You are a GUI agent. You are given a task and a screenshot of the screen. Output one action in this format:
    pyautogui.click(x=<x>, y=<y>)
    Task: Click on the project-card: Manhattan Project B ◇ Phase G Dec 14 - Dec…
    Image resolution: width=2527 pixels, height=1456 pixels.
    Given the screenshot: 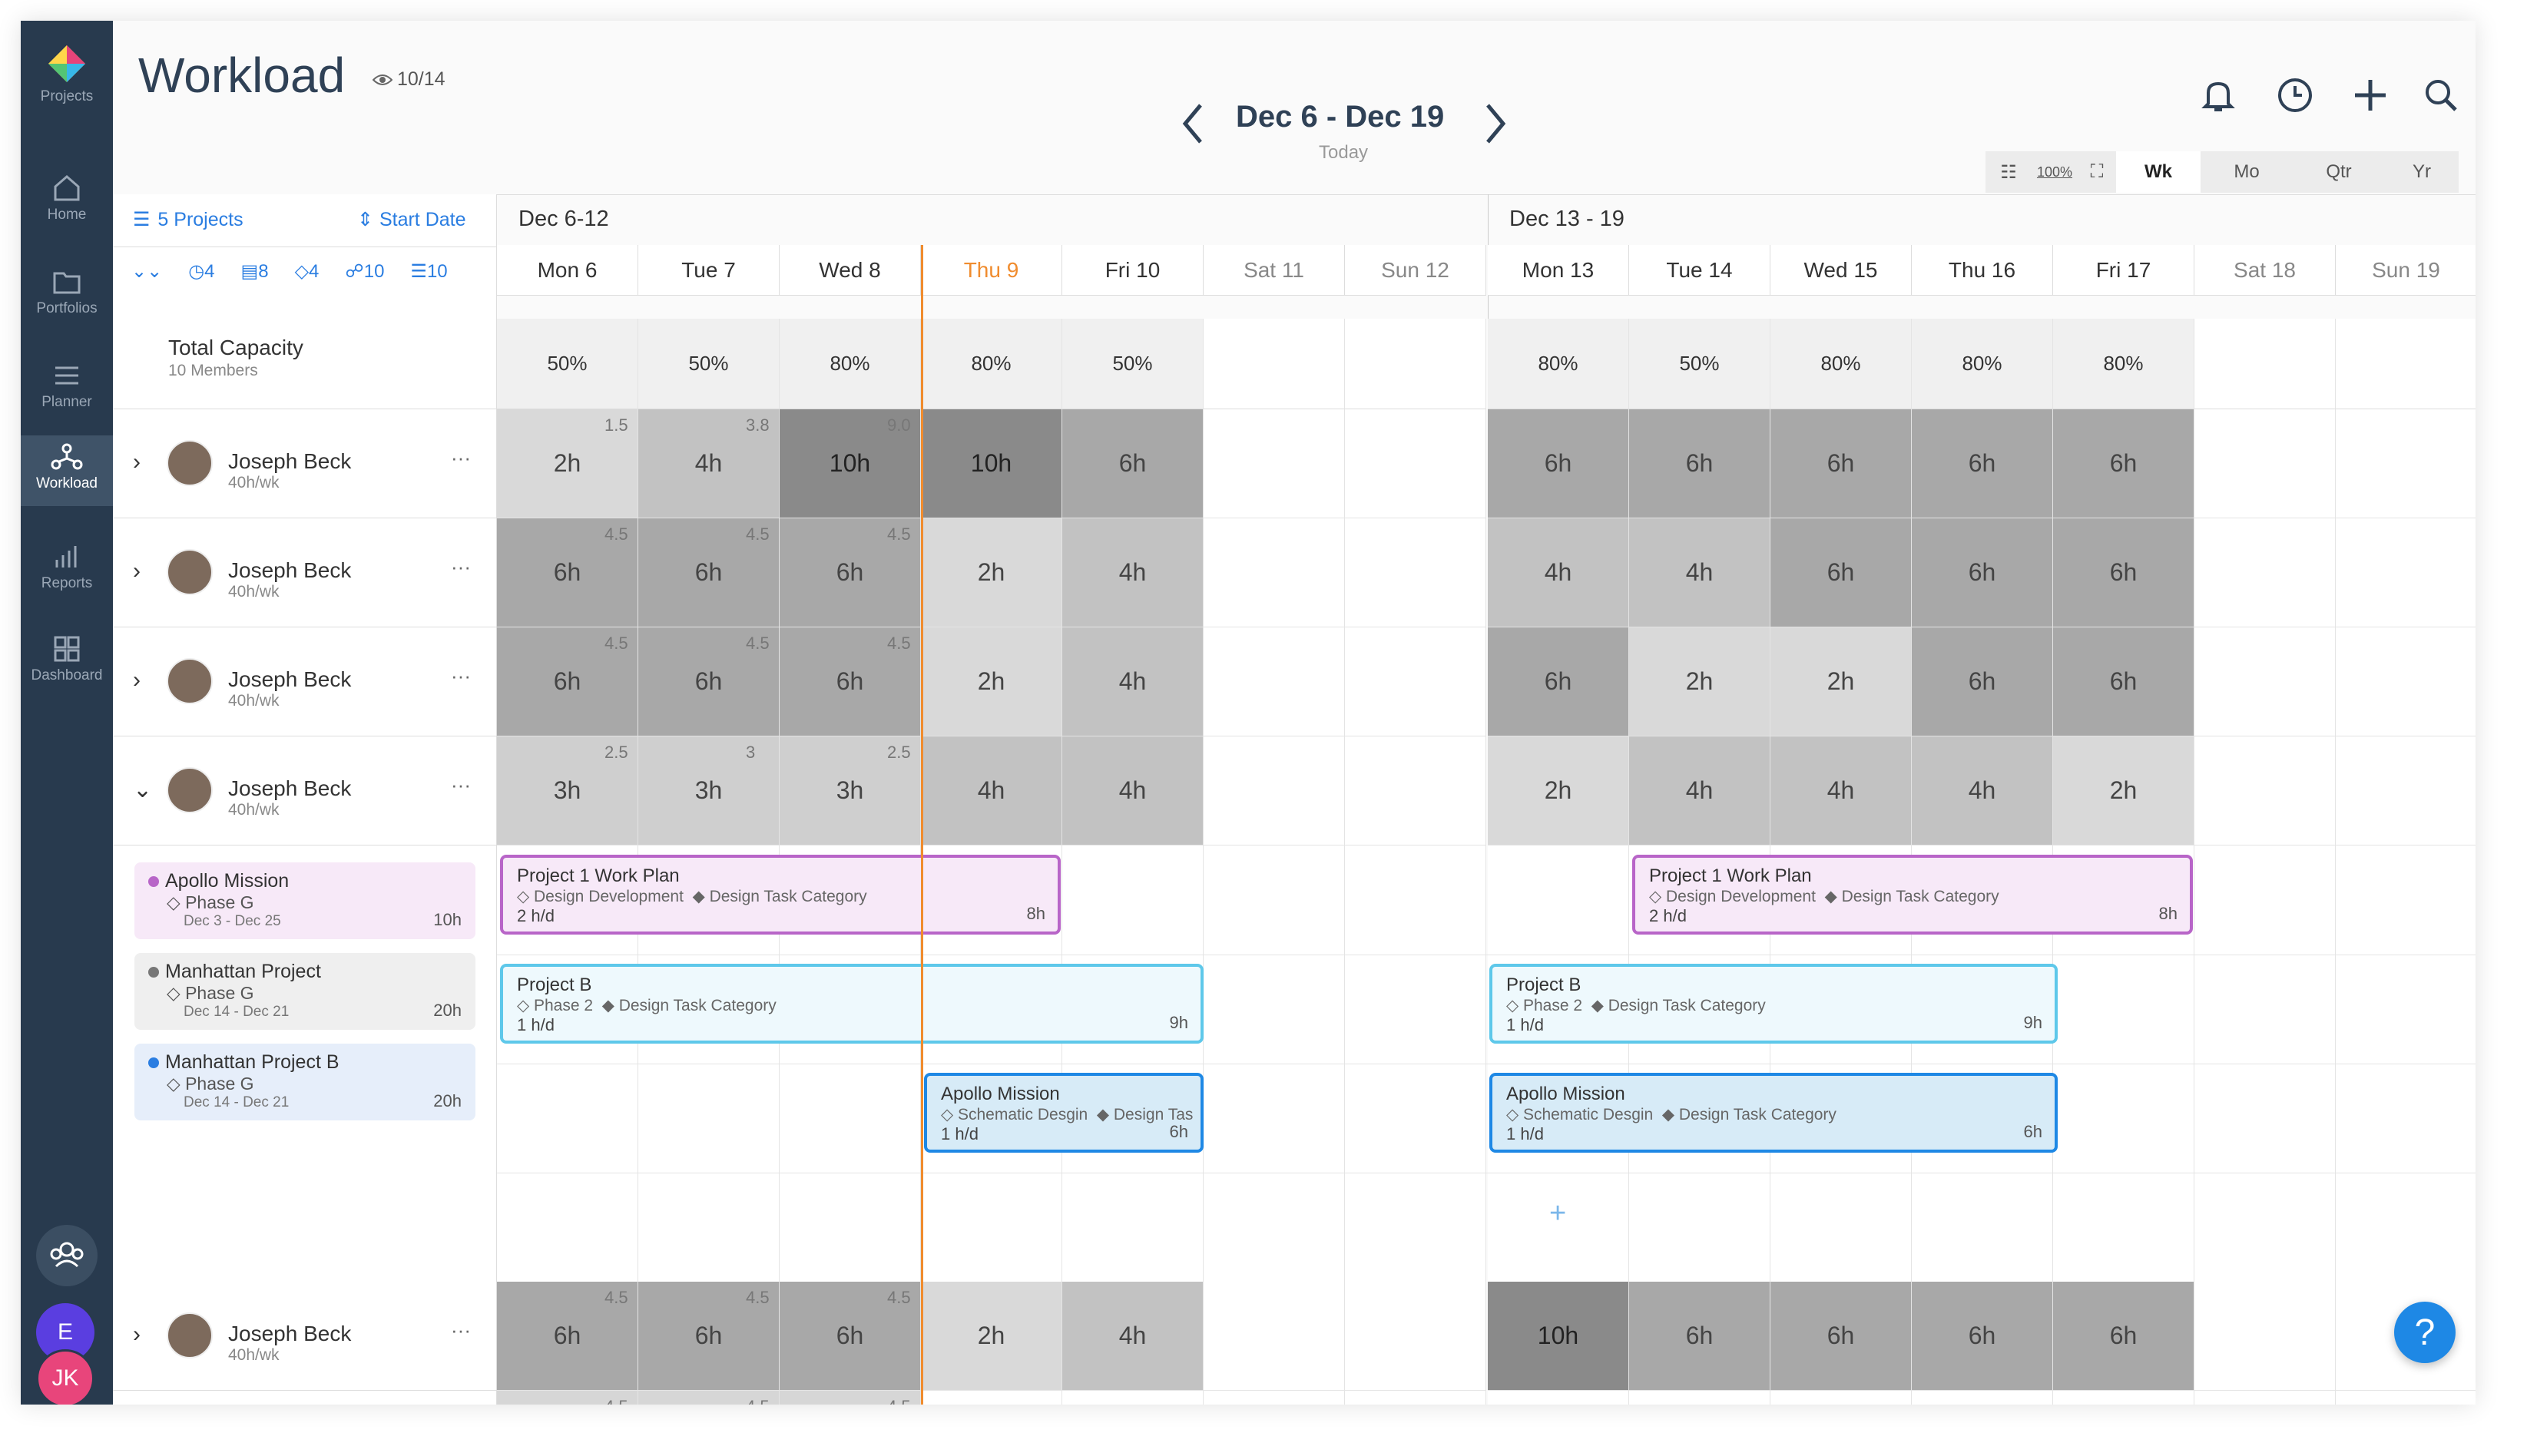 What is the action you would take?
    pyautogui.click(x=305, y=1082)
    